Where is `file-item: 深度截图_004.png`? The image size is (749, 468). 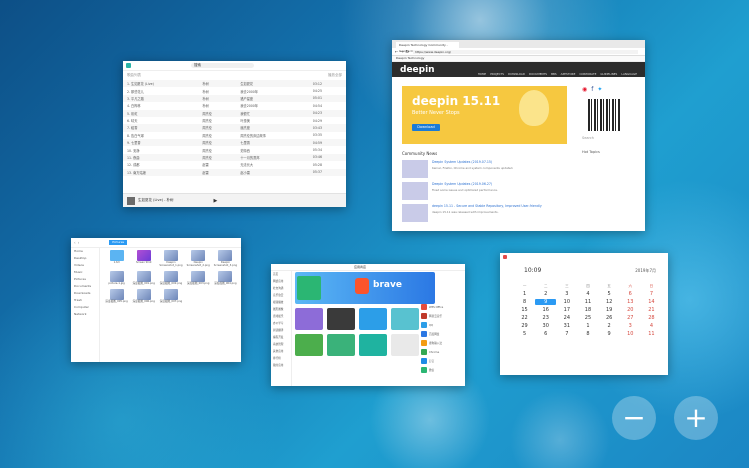 file-item: 深度截图_004.png is located at coordinates (225, 278).